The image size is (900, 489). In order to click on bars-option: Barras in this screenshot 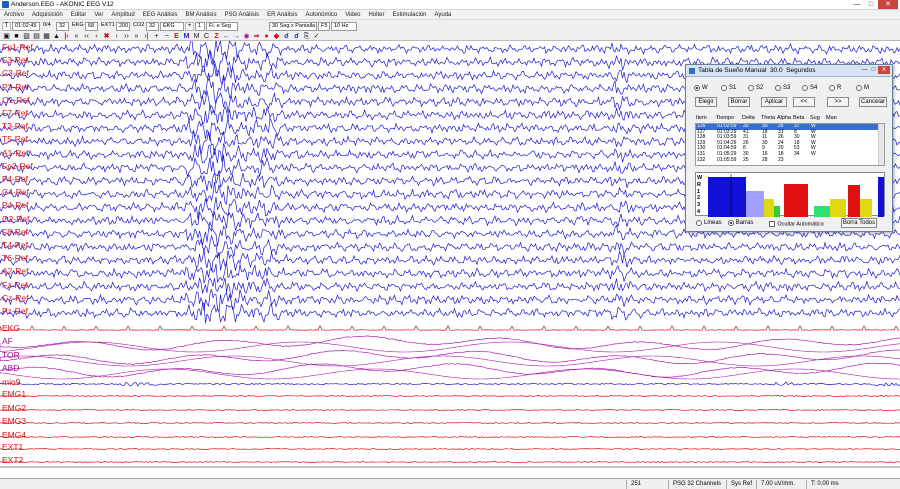, I will do `click(740, 224)`.